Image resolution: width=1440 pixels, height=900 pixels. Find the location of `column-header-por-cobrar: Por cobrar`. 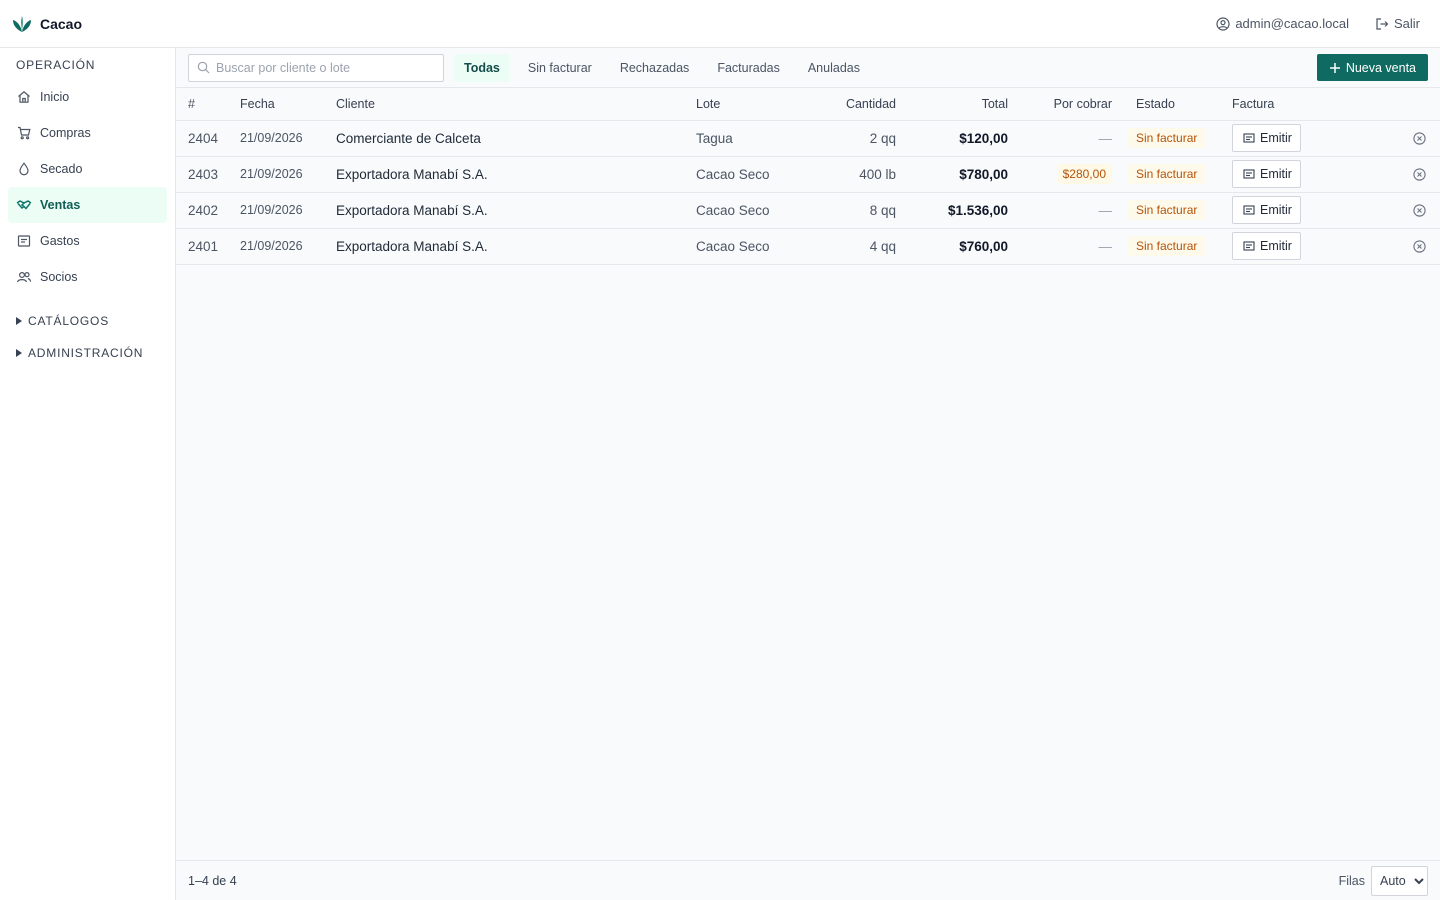

column-header-por-cobrar: Por cobrar is located at coordinates (1064, 104).